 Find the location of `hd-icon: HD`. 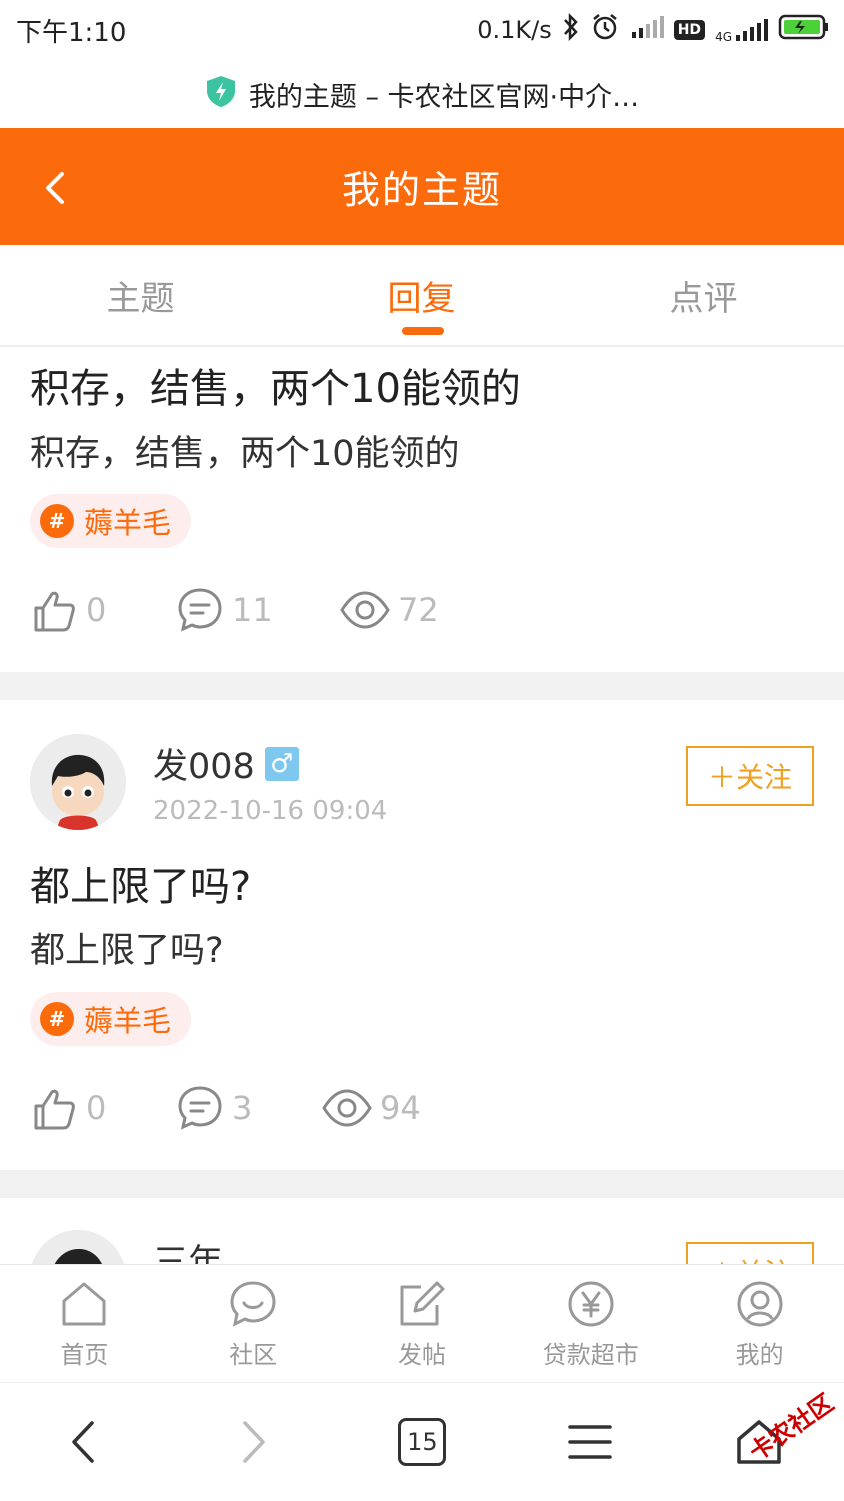

hd-icon: HD is located at coordinates (689, 30).